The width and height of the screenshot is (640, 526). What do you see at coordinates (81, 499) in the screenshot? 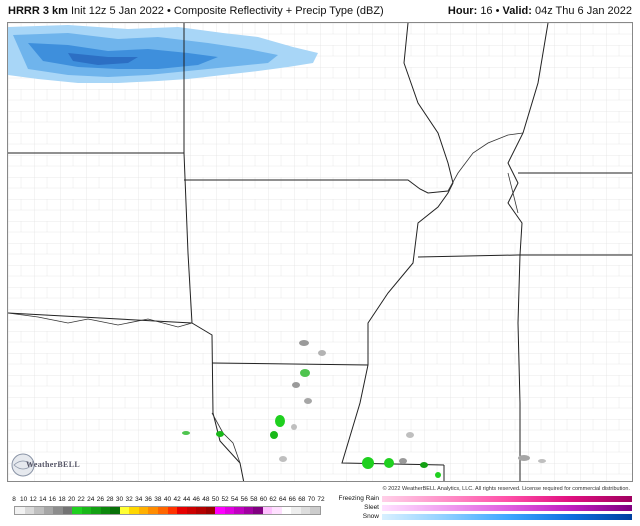
I see `legend-tick: 22` at bounding box center [81, 499].